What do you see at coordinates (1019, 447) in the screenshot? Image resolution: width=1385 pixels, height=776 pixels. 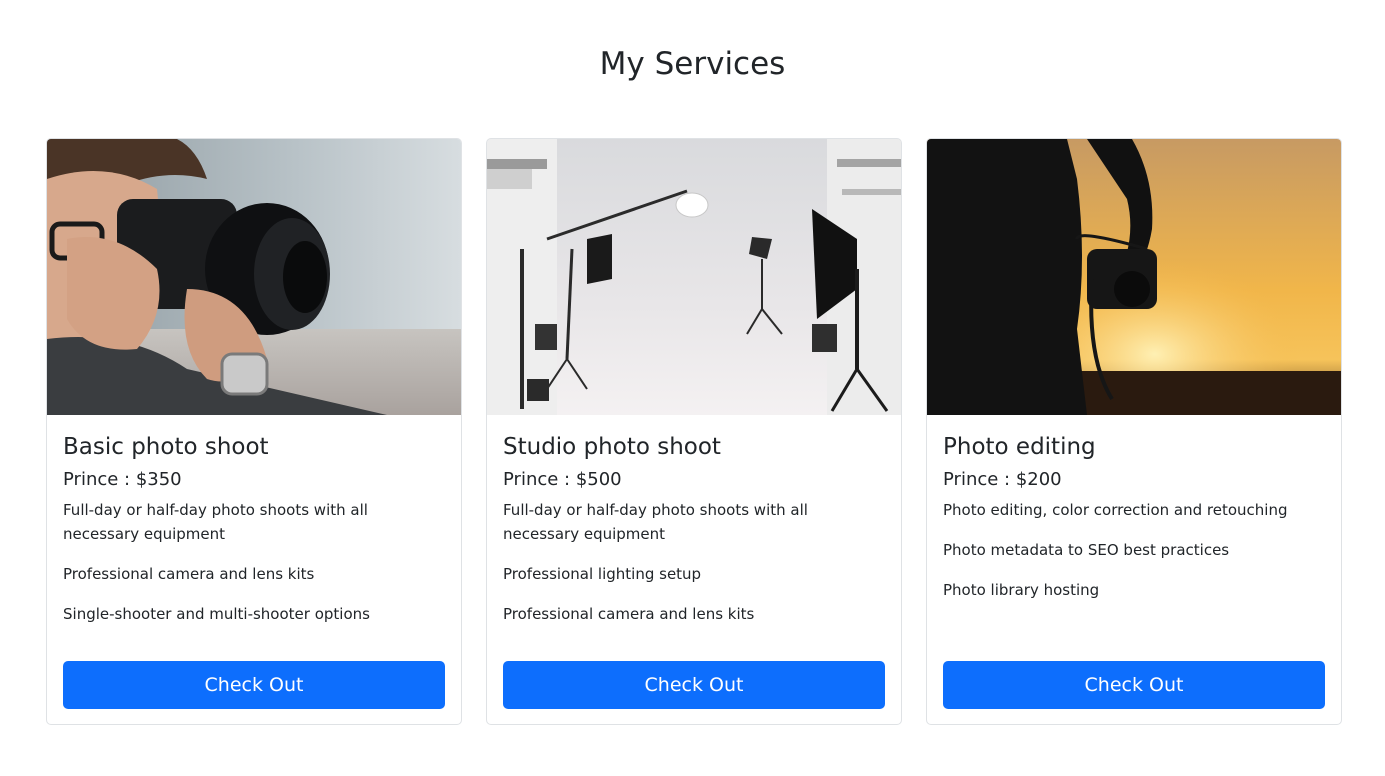 I see `card-title: Photo editing` at bounding box center [1019, 447].